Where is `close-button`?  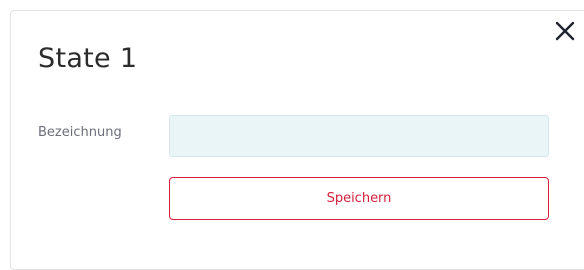 close-button is located at coordinates (565, 31).